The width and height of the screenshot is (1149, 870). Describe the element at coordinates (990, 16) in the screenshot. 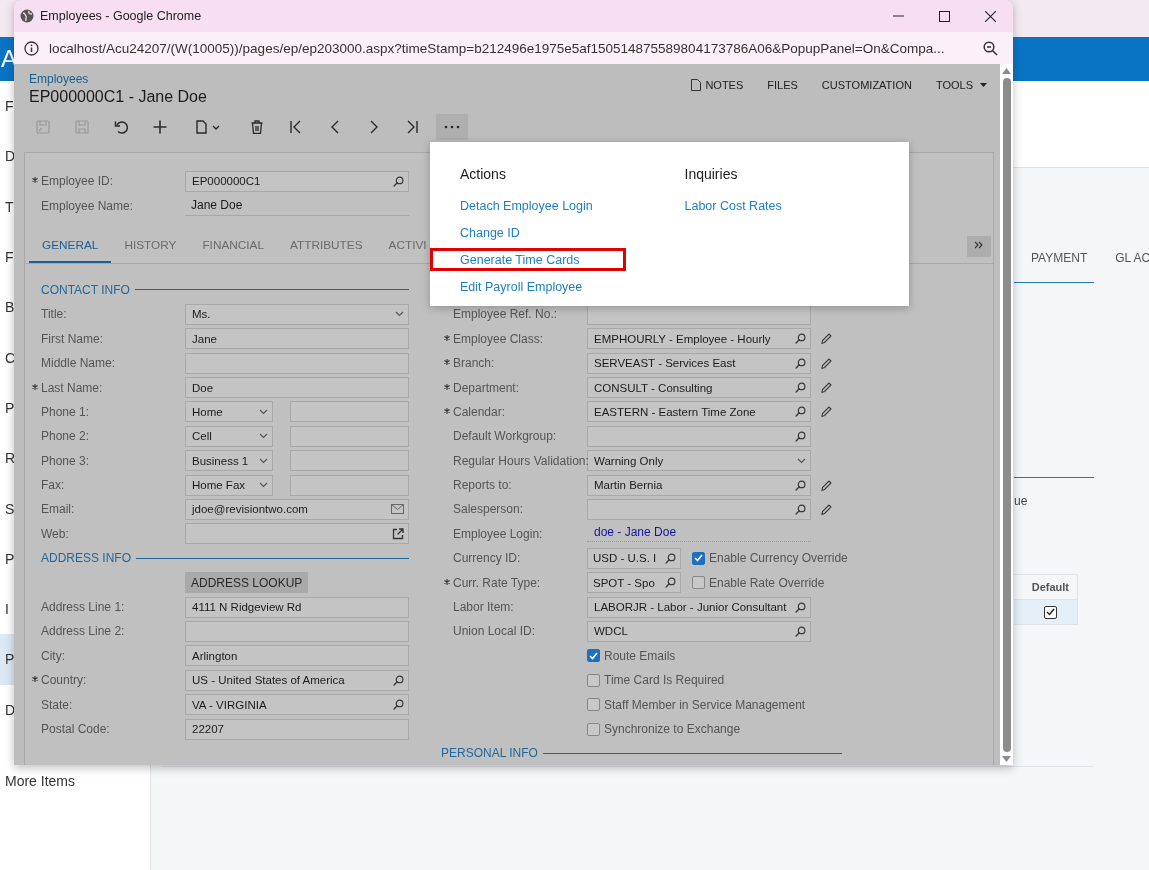

I see `close-icon` at that location.